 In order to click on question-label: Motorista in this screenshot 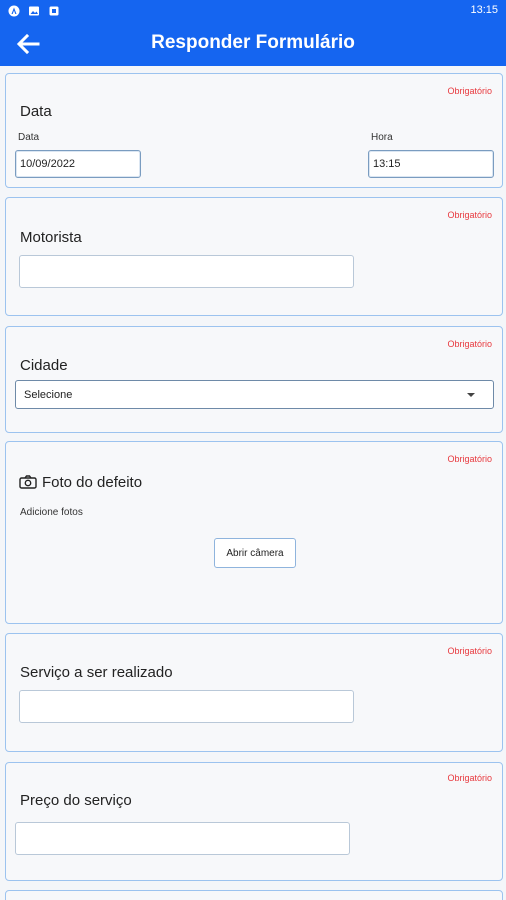, I will do `click(51, 237)`.